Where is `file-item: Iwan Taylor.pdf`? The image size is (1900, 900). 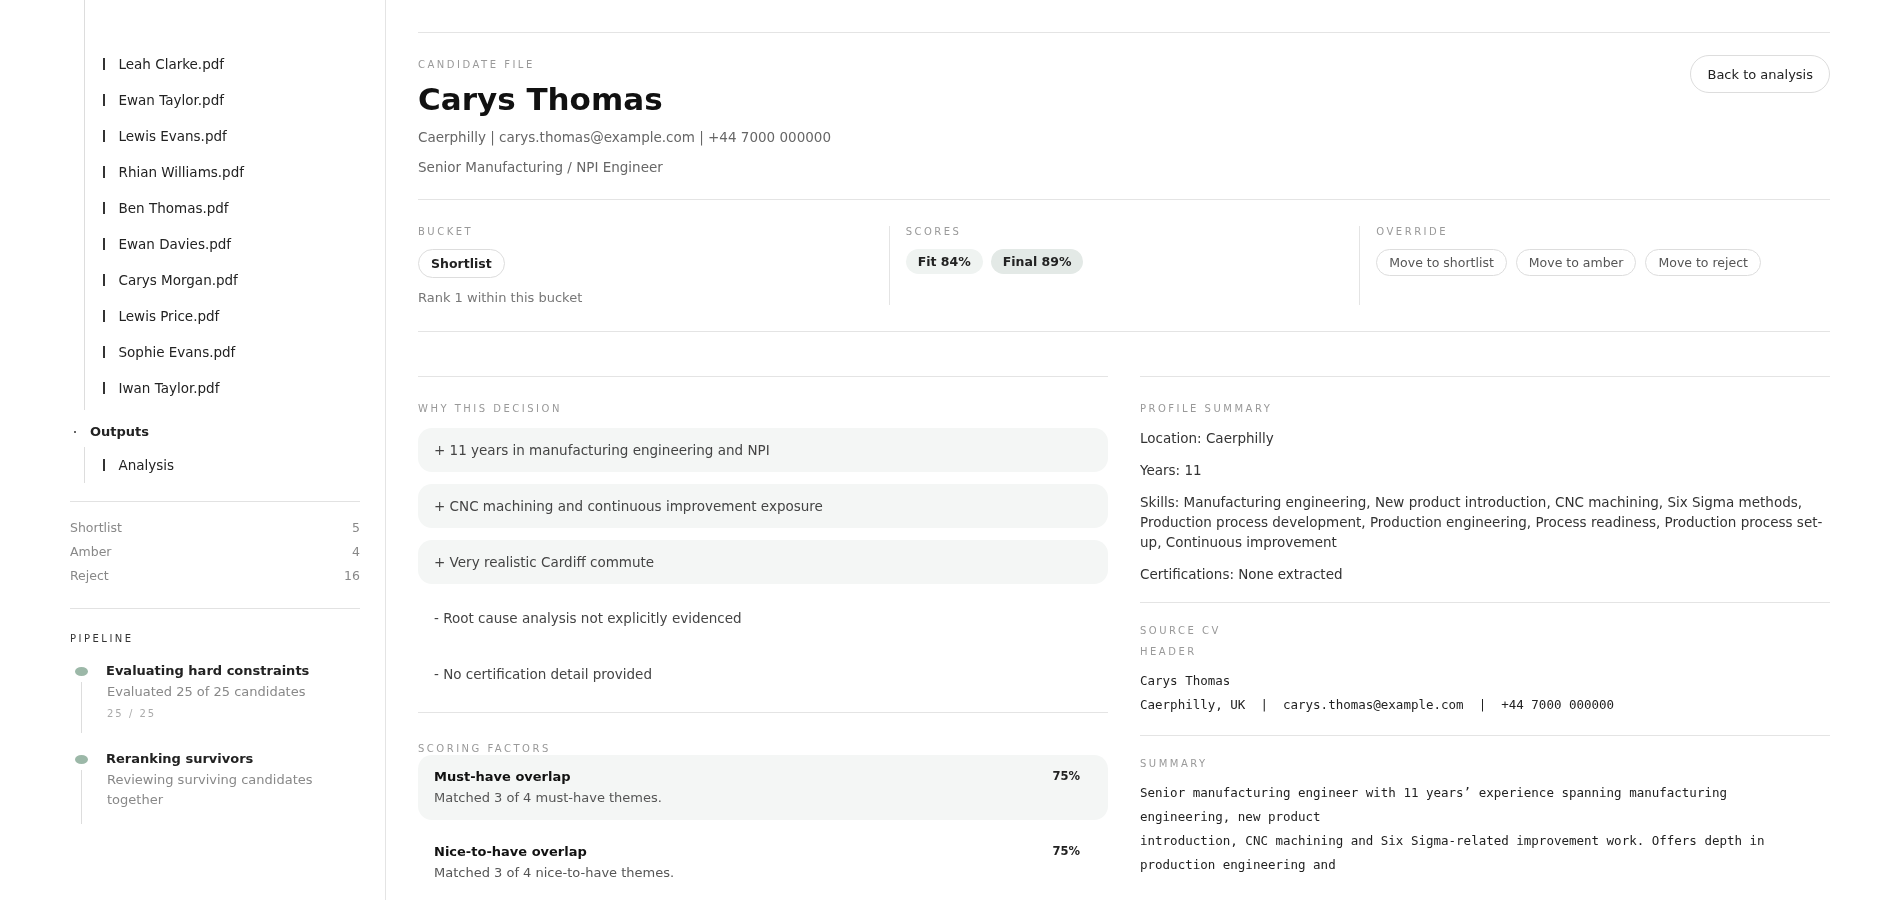 file-item: Iwan Taylor.pdf is located at coordinates (222, 388).